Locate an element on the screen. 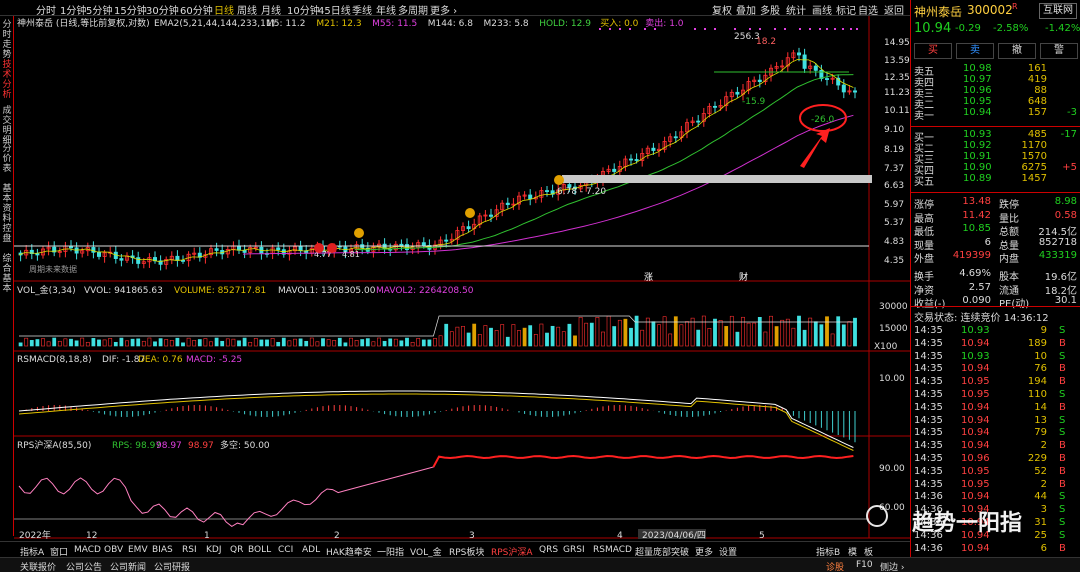 The height and width of the screenshot is (572, 1080). indicator-tab: EMV is located at coordinates (138, 550).